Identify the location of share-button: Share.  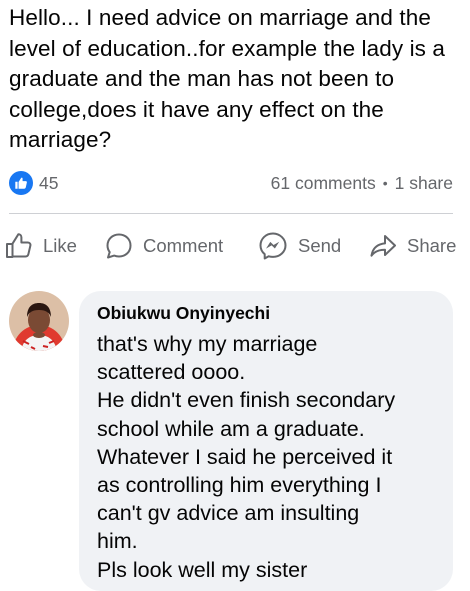
(412, 246).